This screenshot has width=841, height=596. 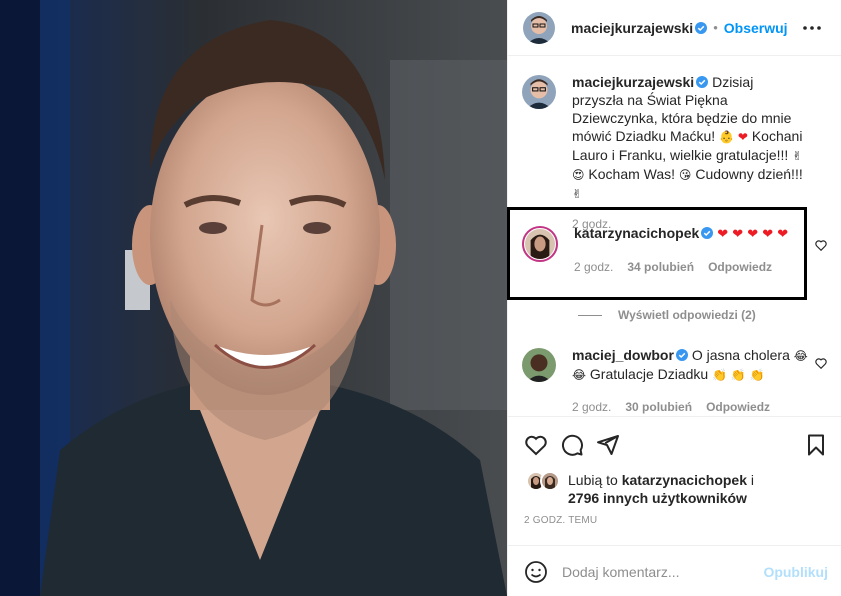 I want to click on like-heart-icon, so click(x=536, y=445).